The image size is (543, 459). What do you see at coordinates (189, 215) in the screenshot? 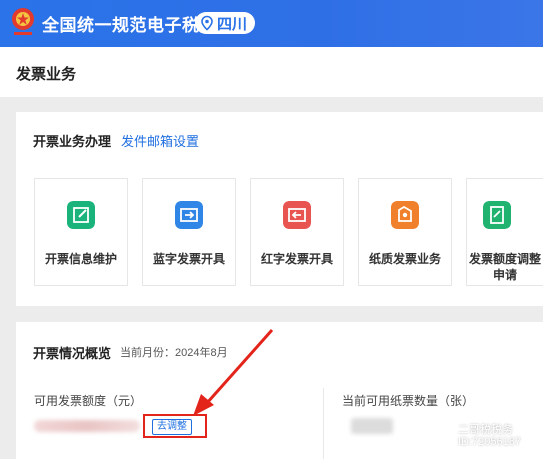
I see `blue-invoice-icon` at bounding box center [189, 215].